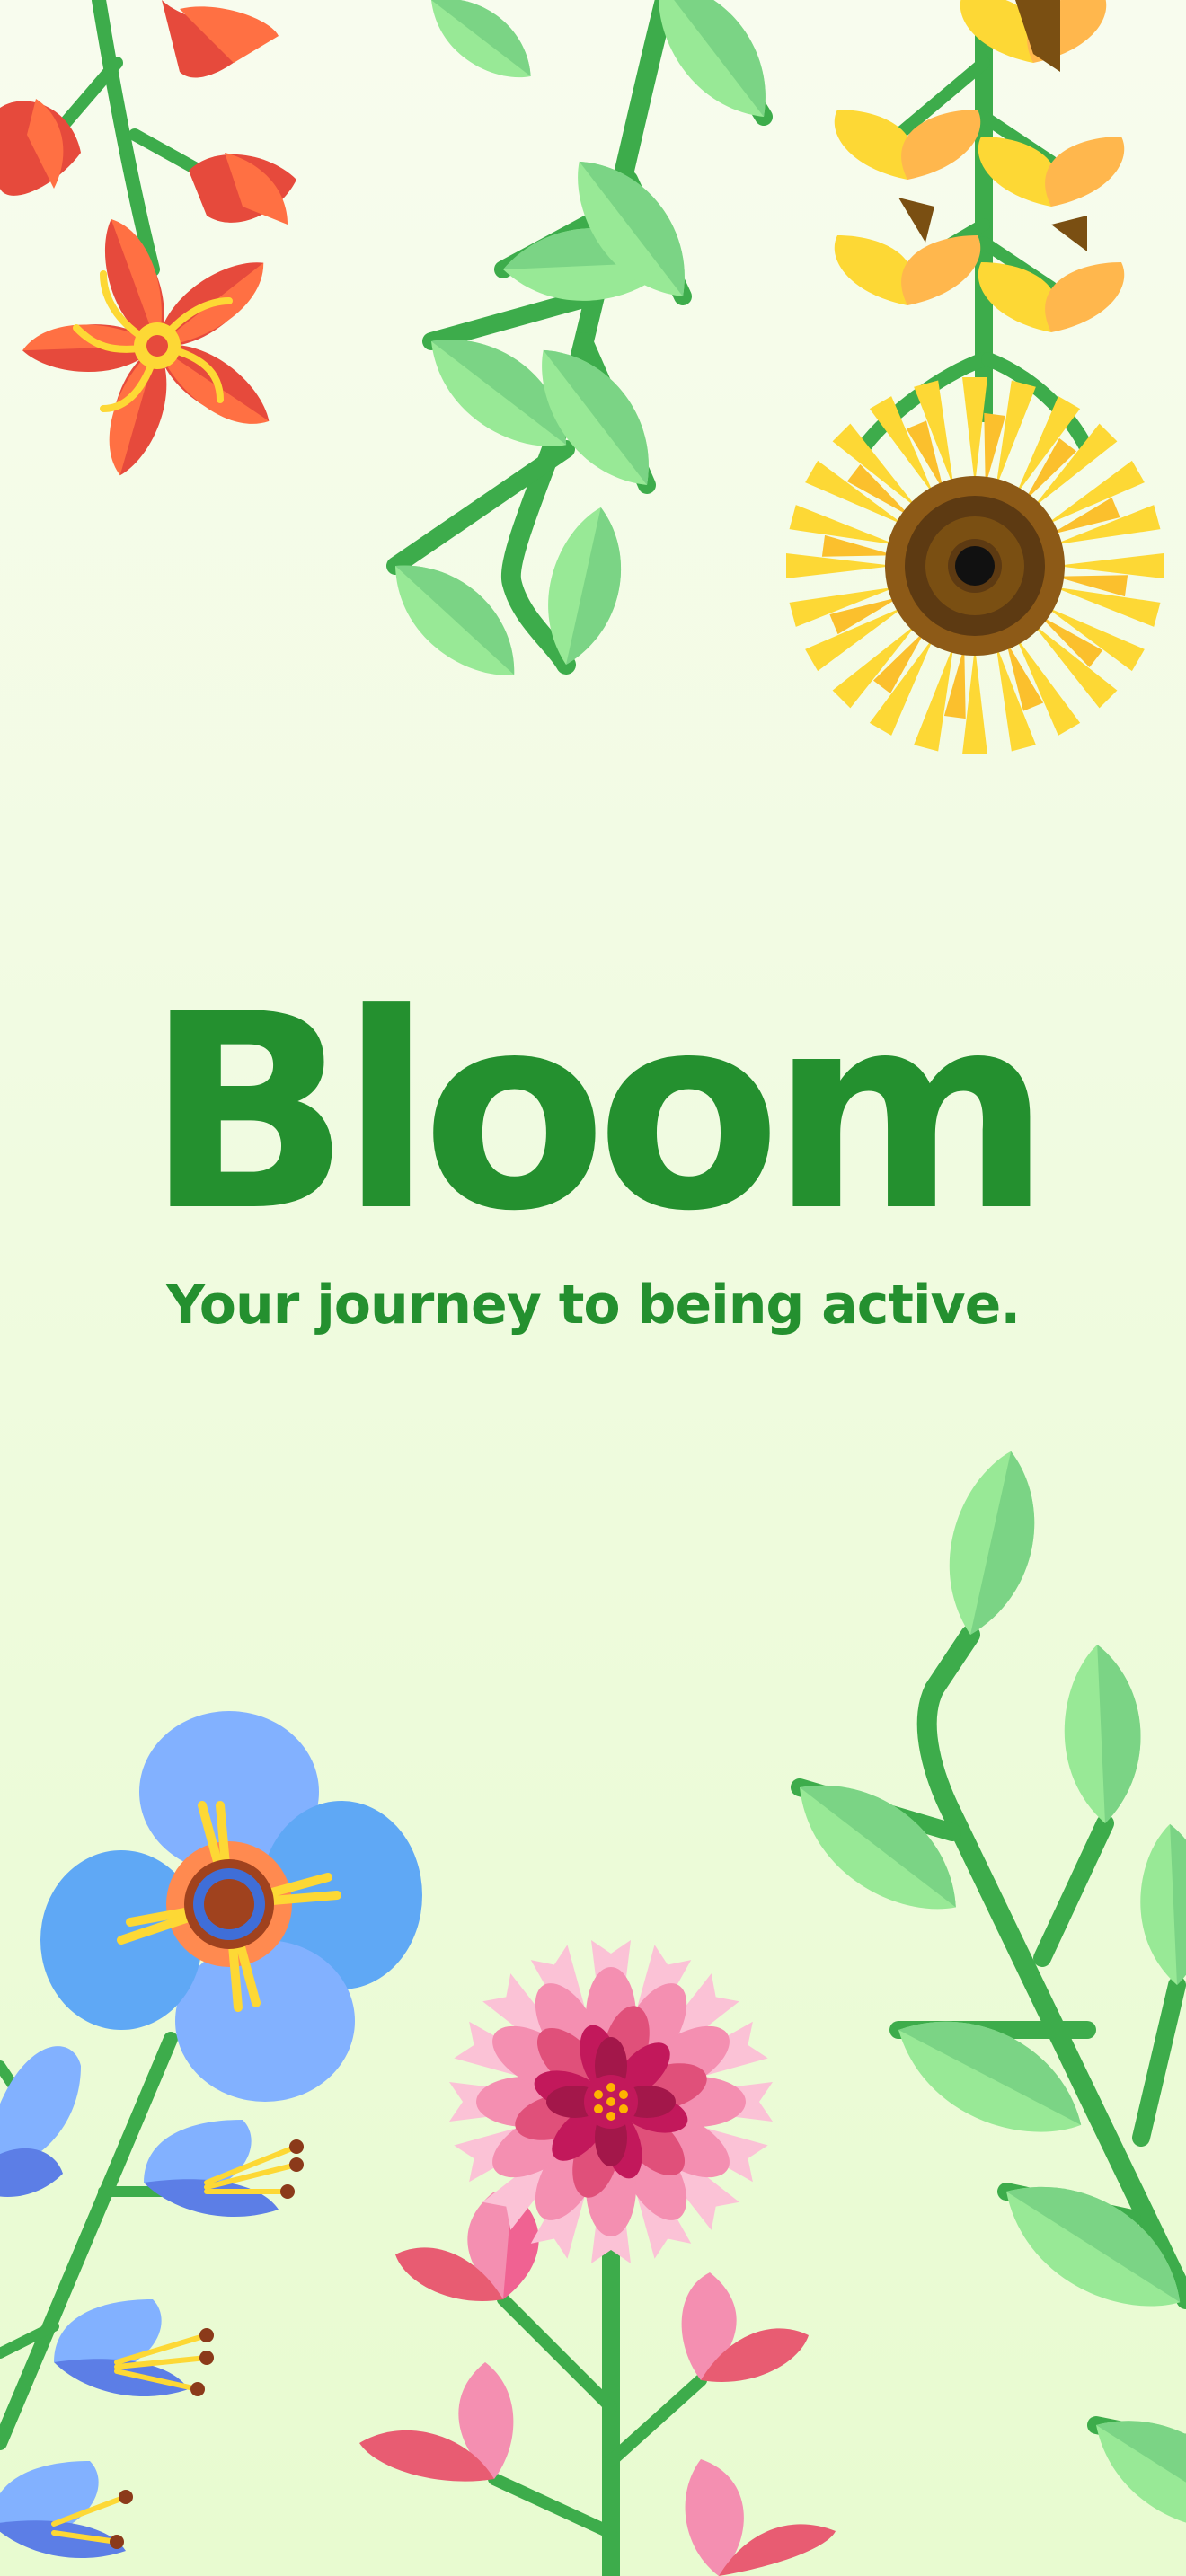 This screenshot has width=1186, height=2576. Describe the element at coordinates (975, 565) in the screenshot. I see `sunflower-icon` at that location.